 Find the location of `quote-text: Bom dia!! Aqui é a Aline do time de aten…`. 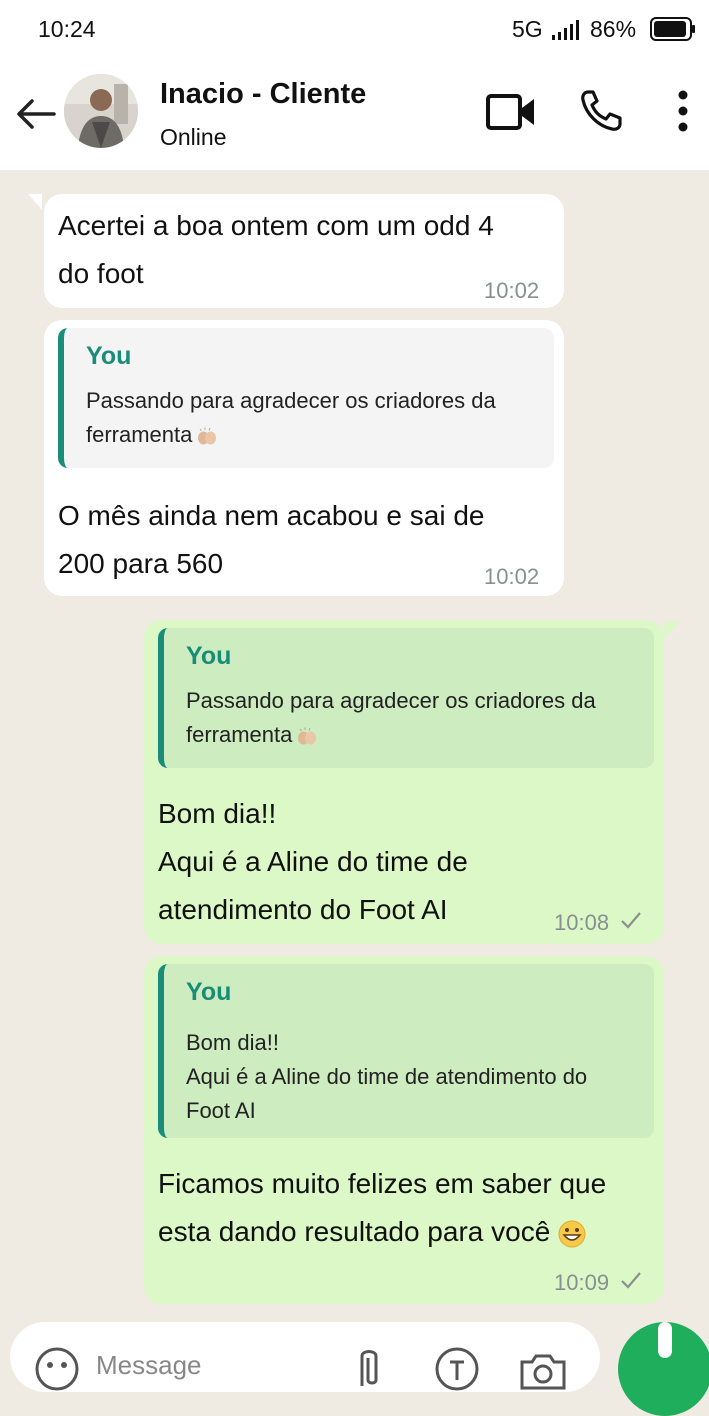

quote-text: Bom dia!! Aqui é a Aline do time de aten… is located at coordinates (387, 1076).